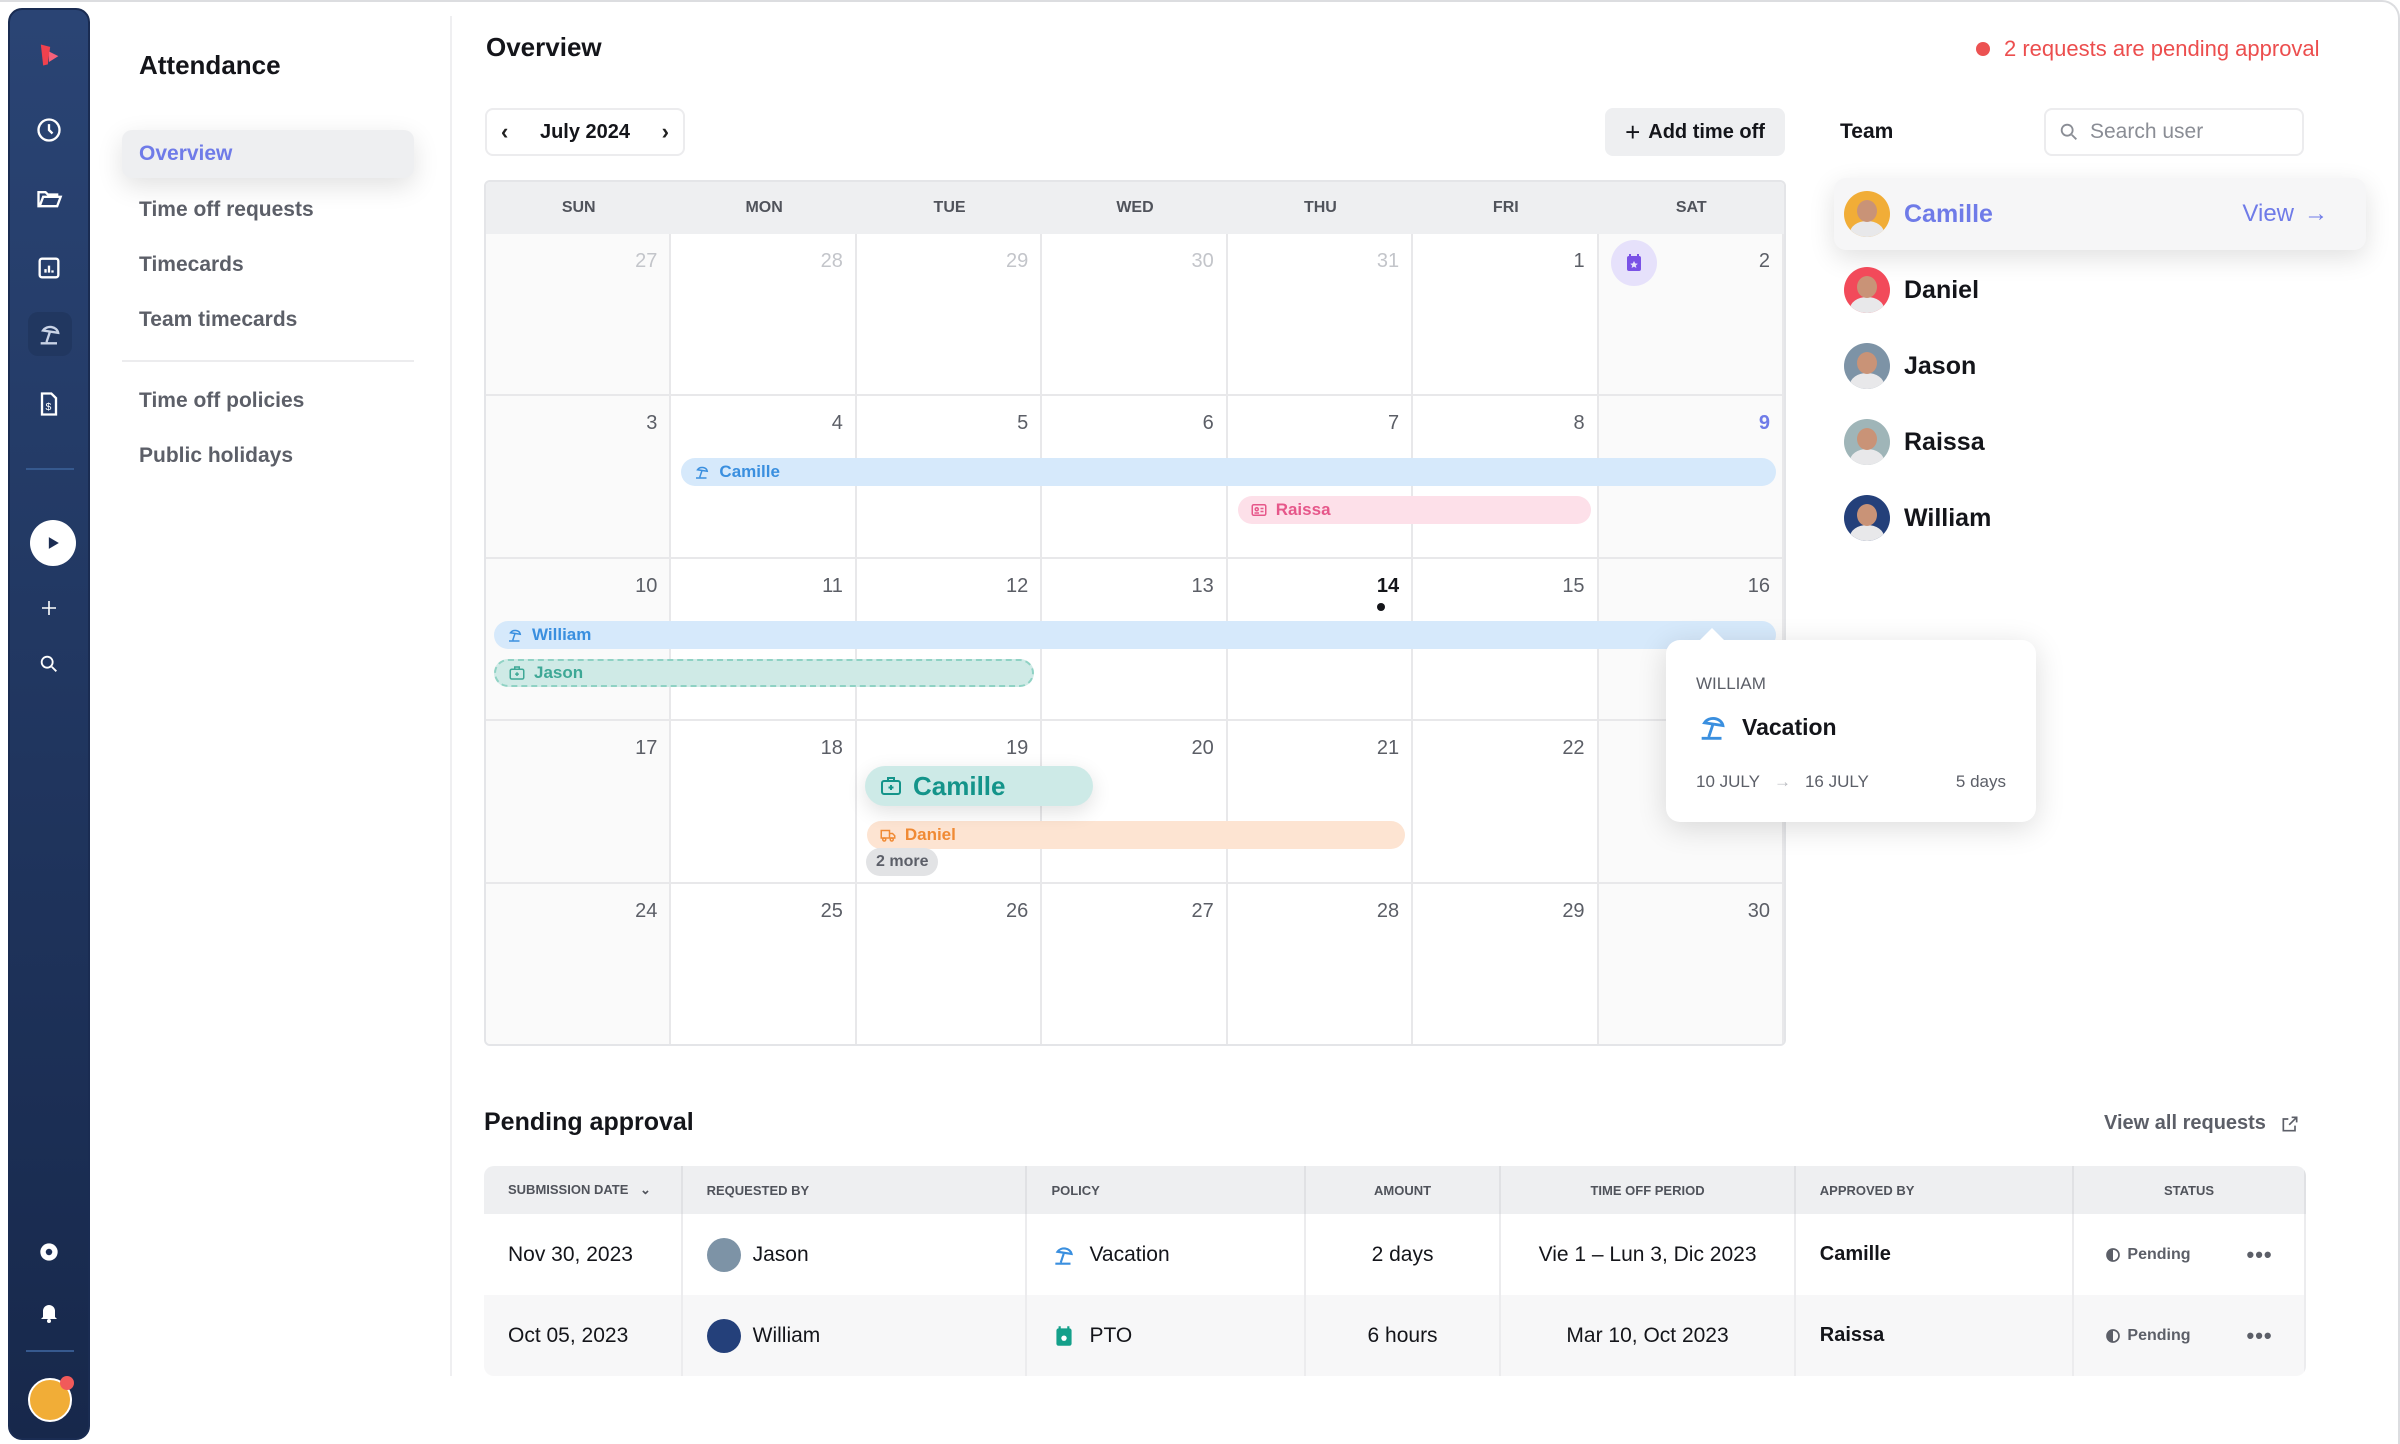 This screenshot has height=1444, width=2400. I want to click on event-name: Jason, so click(559, 672).